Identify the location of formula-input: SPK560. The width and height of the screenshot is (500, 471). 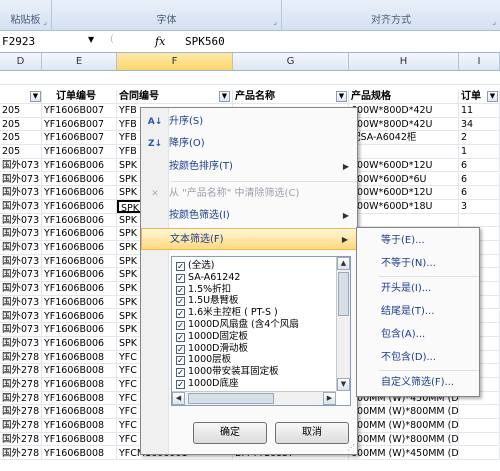
(205, 42).